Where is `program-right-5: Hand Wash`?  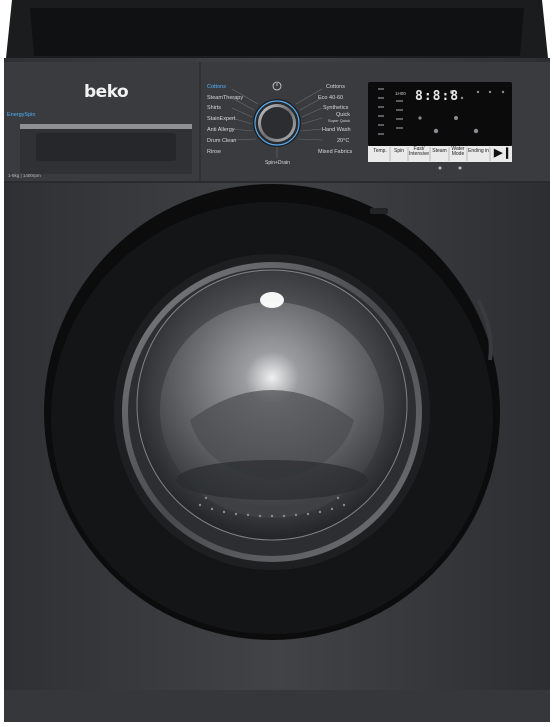 program-right-5: Hand Wash is located at coordinates (336, 130).